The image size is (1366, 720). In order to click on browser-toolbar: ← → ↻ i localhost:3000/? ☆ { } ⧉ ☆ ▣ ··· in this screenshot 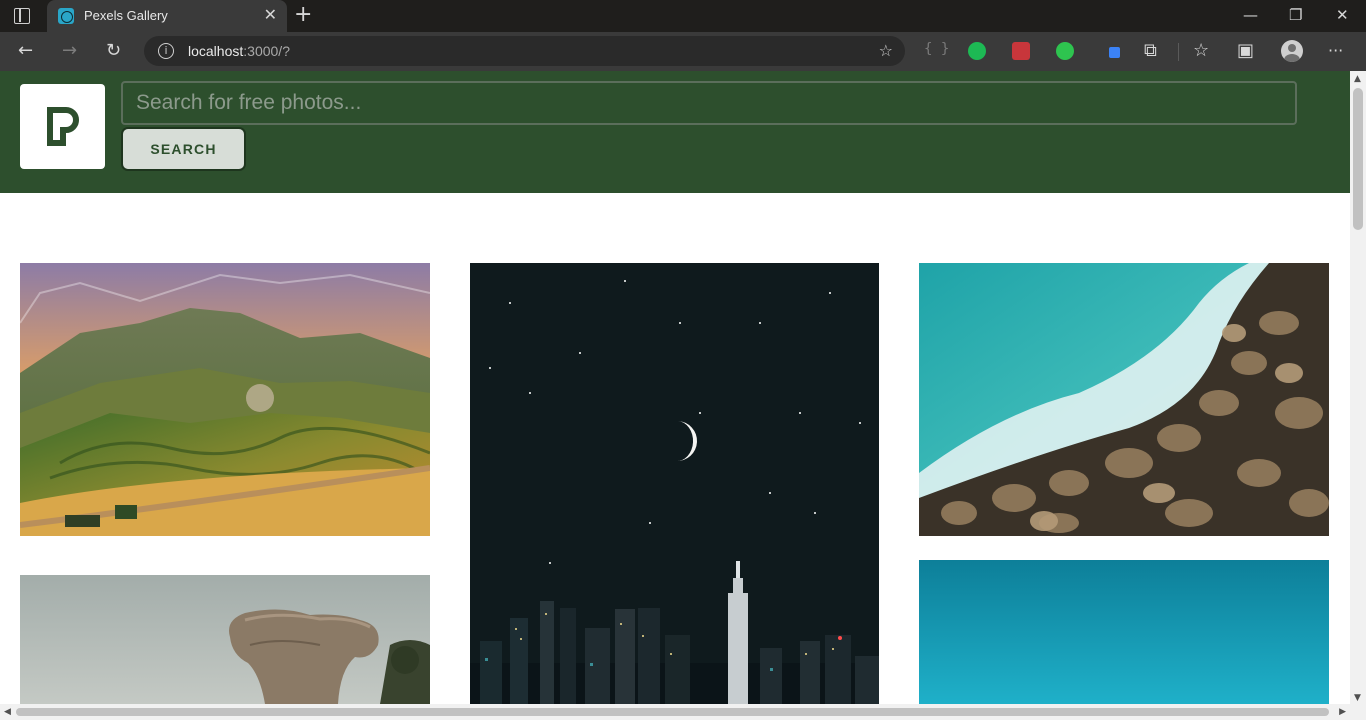, I will do `click(683, 51)`.